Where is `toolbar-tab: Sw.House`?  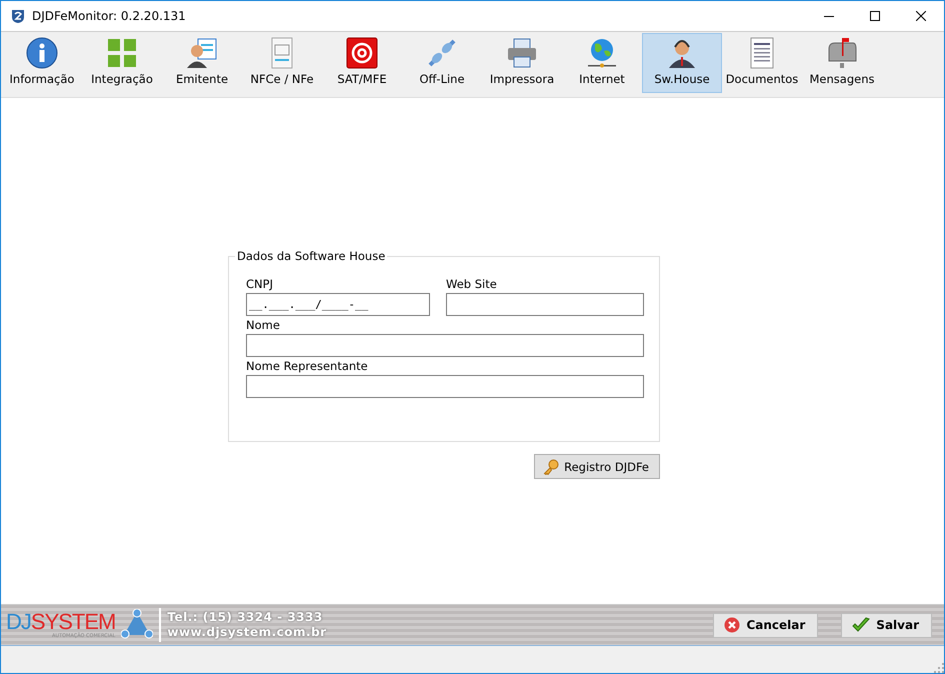
toolbar-tab: Sw.House is located at coordinates (682, 63).